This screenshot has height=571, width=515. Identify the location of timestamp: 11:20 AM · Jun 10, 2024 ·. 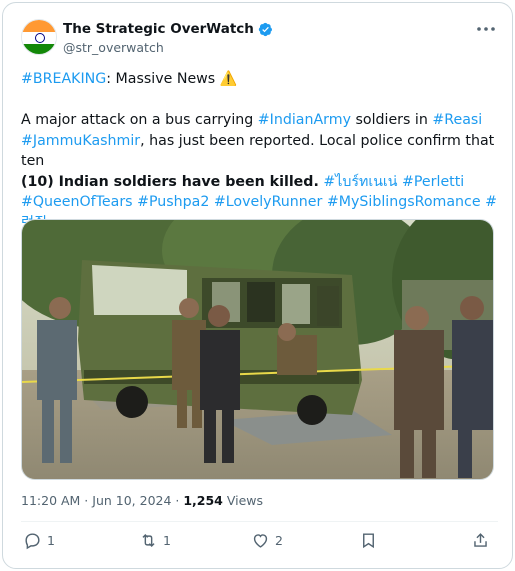
(102, 500).